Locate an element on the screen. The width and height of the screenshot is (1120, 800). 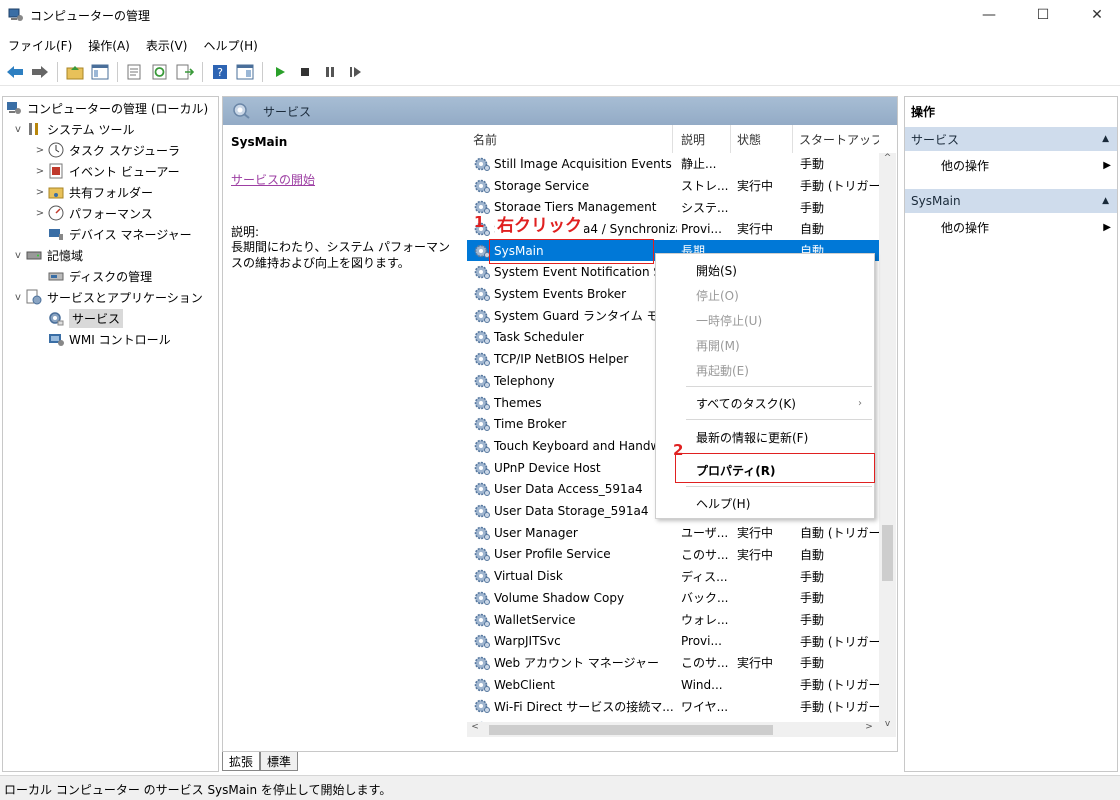
actions-section-services: サービス ▲ is located at coordinates (1011, 139).